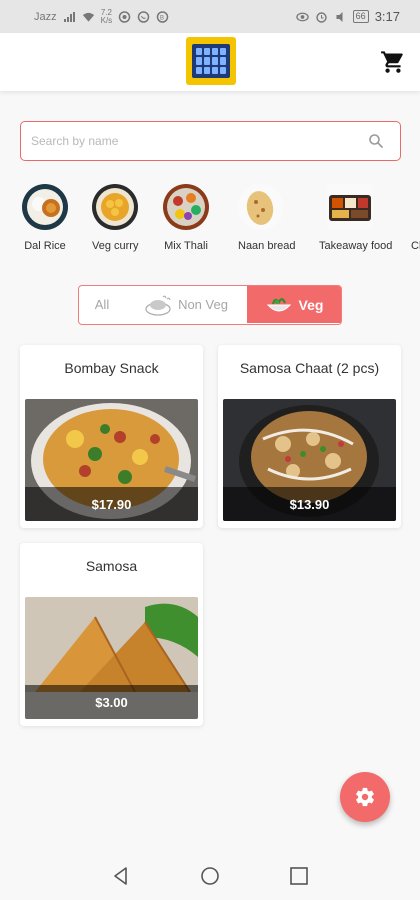 This screenshot has width=420, height=900. I want to click on svg-text: B, so click(162, 18).